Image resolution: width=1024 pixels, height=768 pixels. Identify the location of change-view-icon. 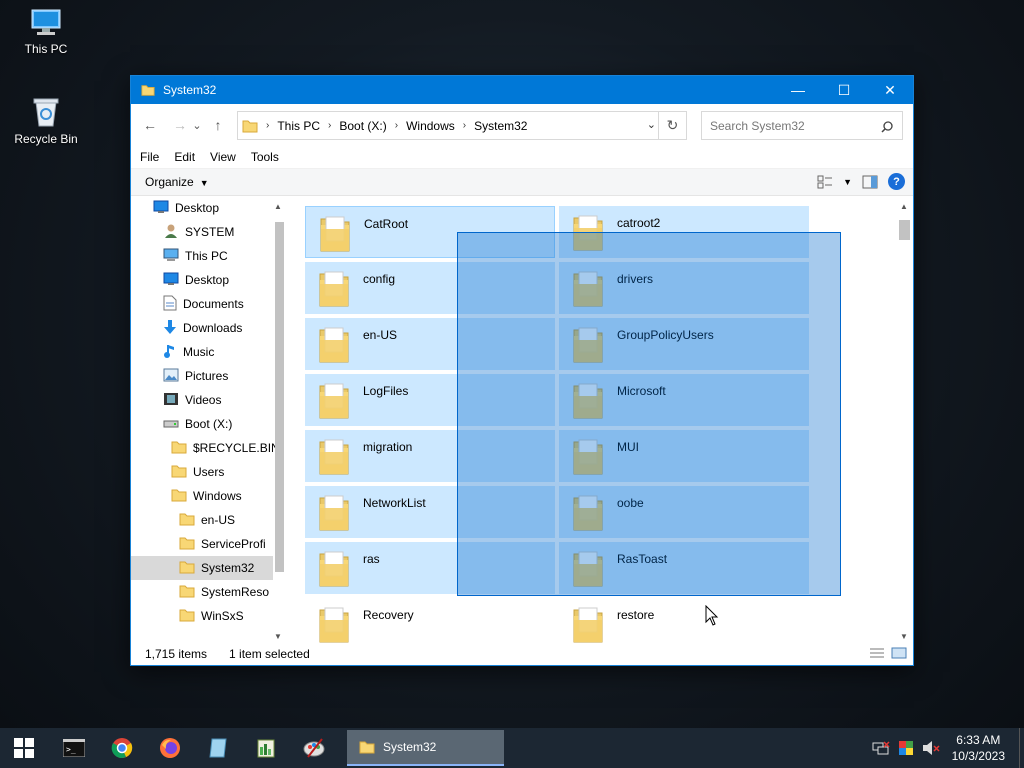
(825, 182).